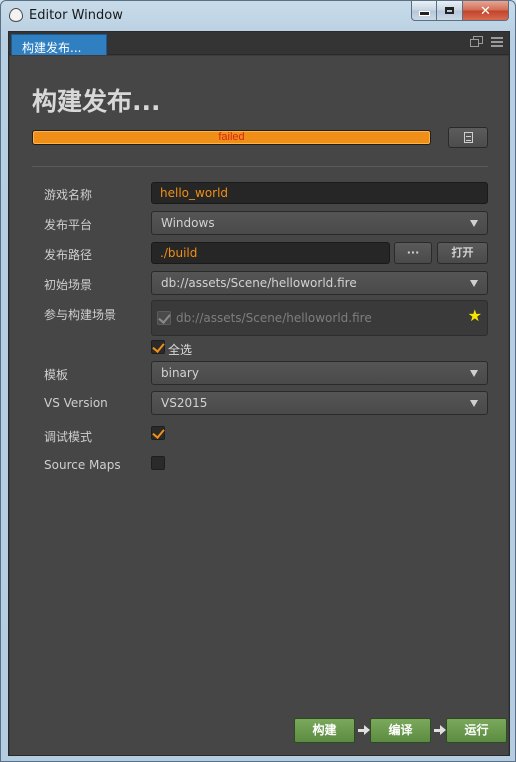 The image size is (516, 762). I want to click on run-button: 运行, so click(476, 730).